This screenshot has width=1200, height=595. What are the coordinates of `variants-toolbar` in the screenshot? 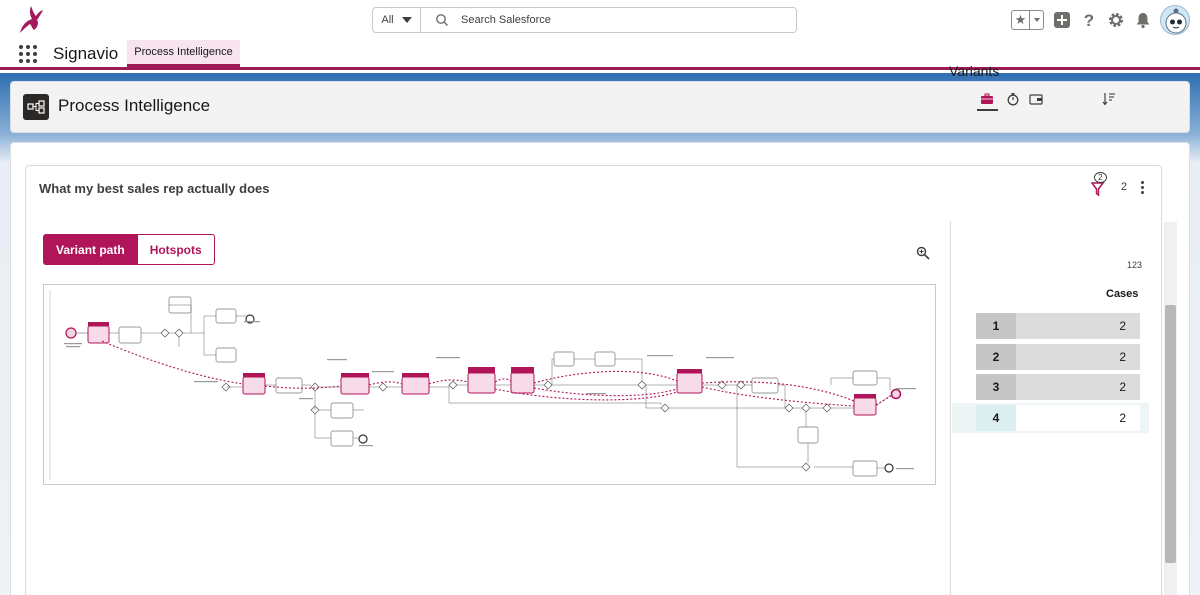 It's located at (1033, 101).